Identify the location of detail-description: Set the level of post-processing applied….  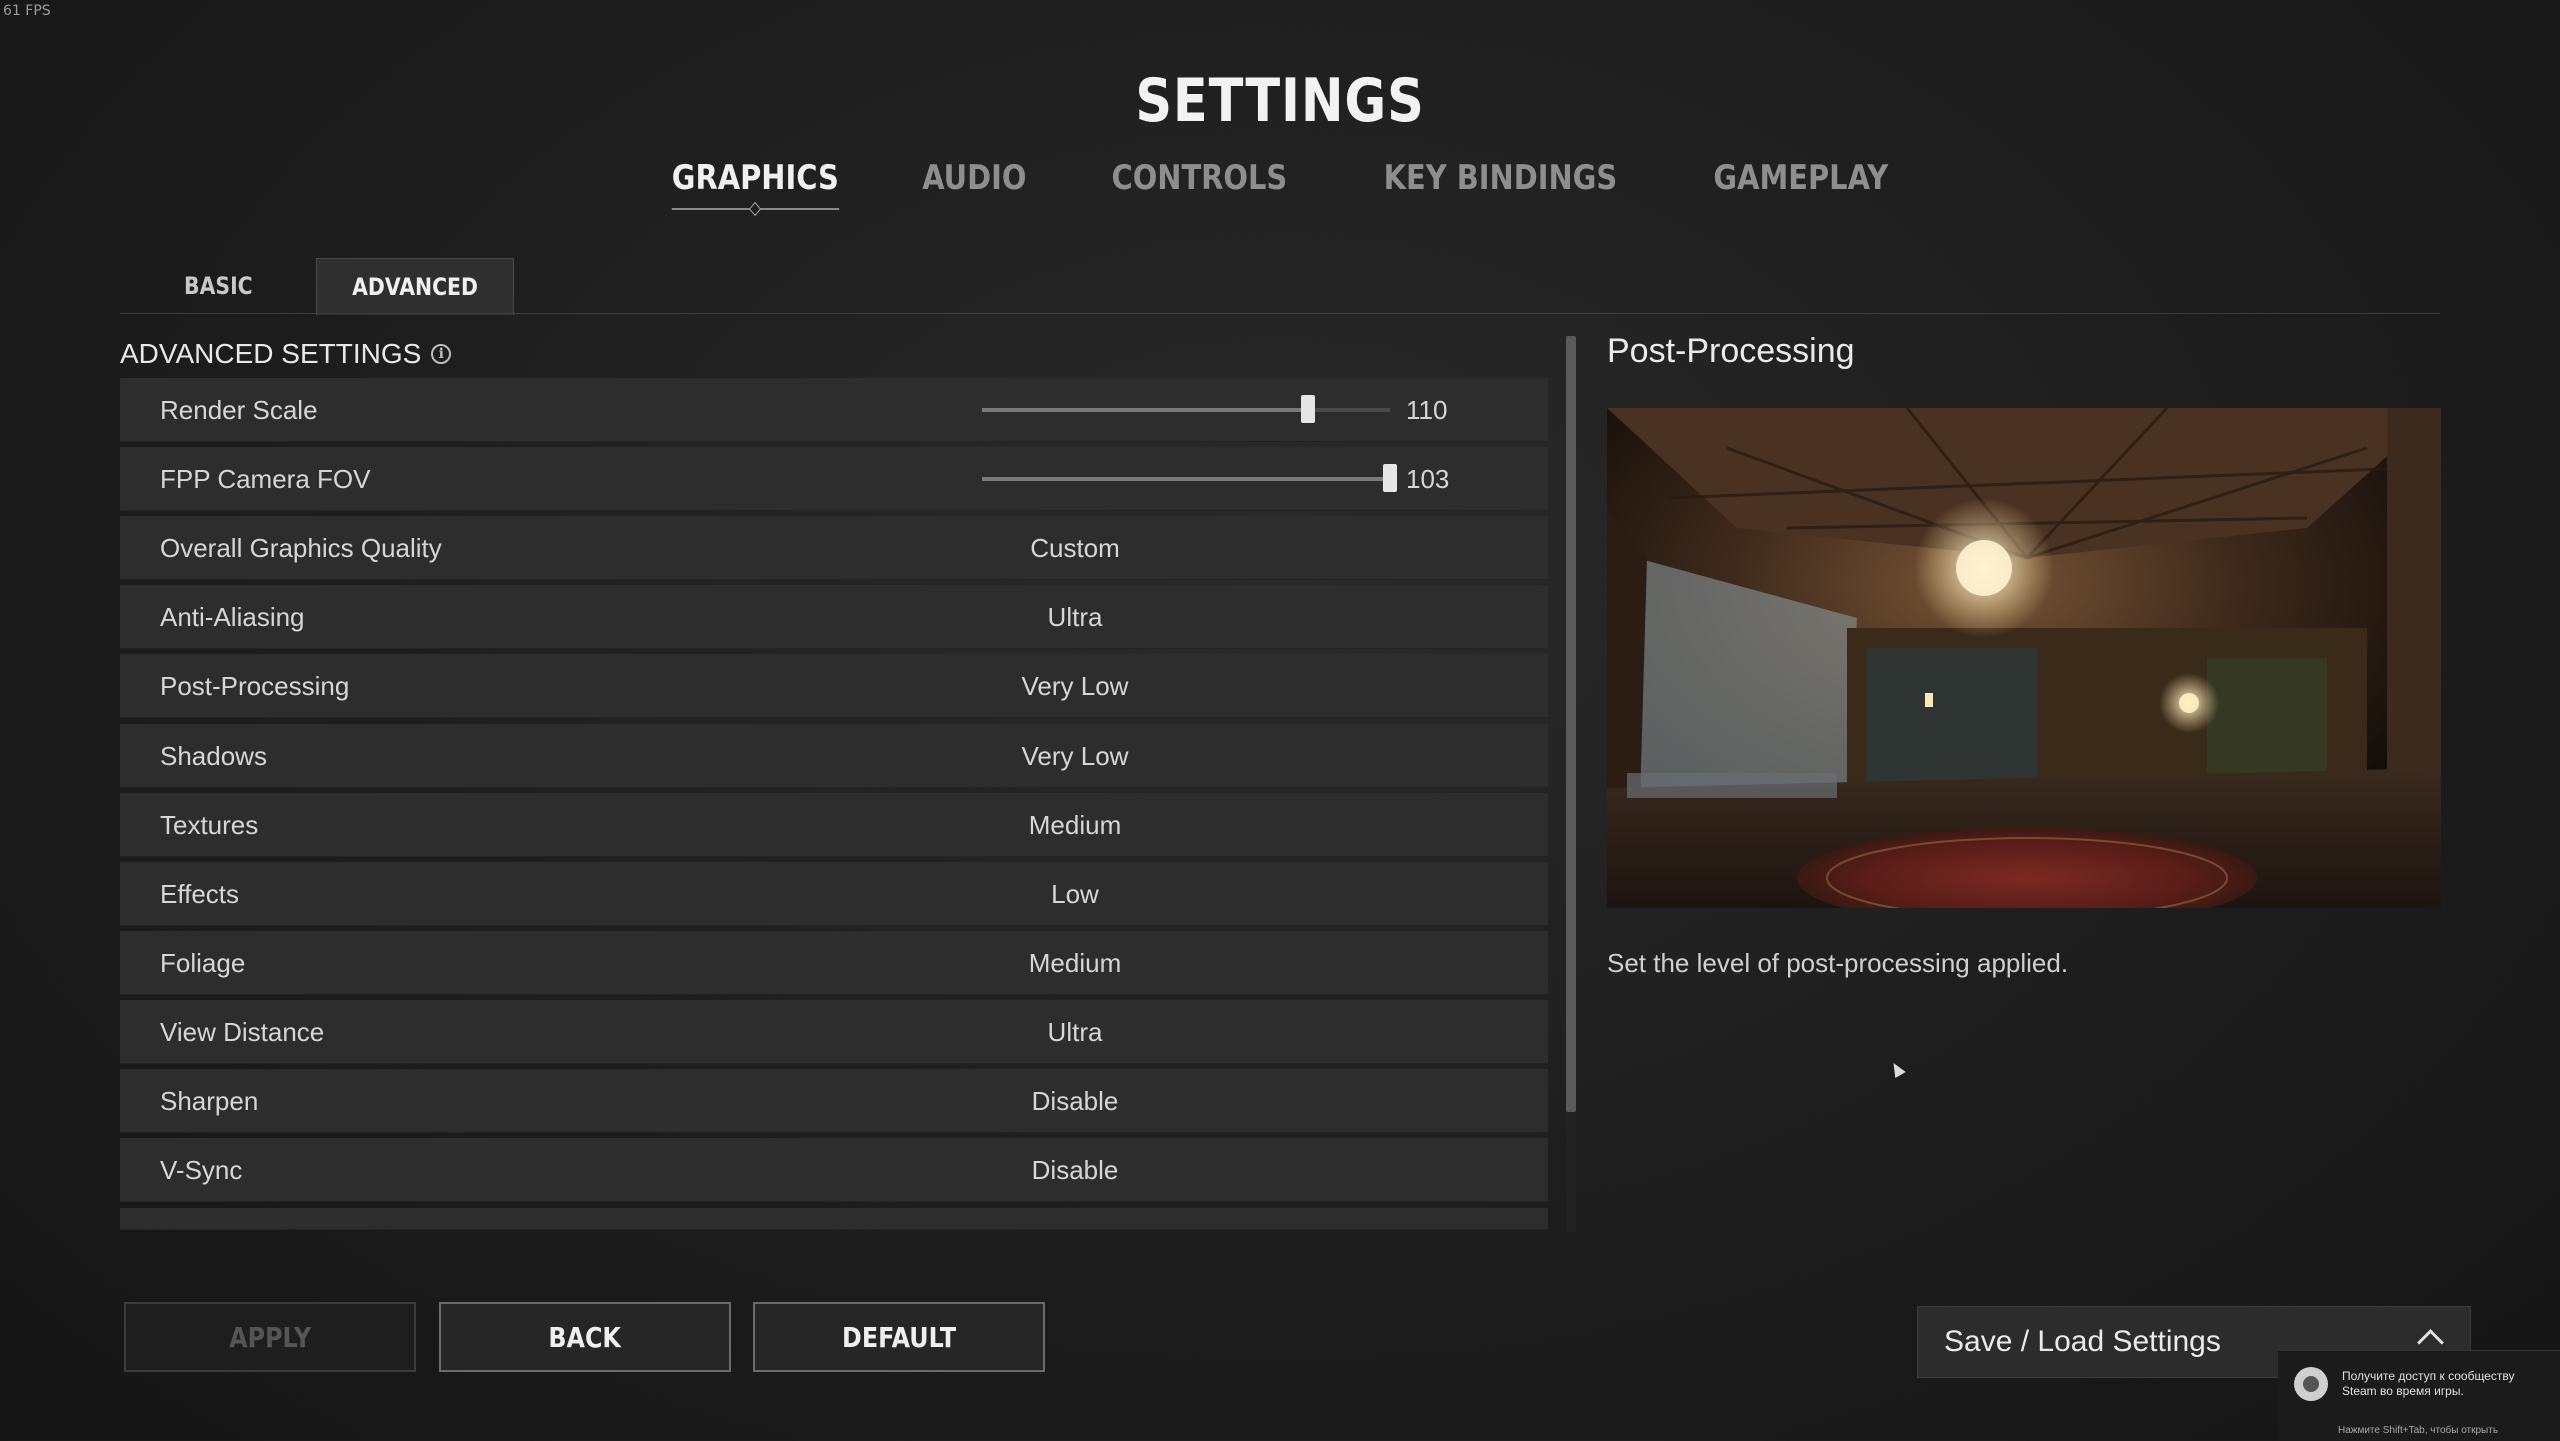
(1838, 963).